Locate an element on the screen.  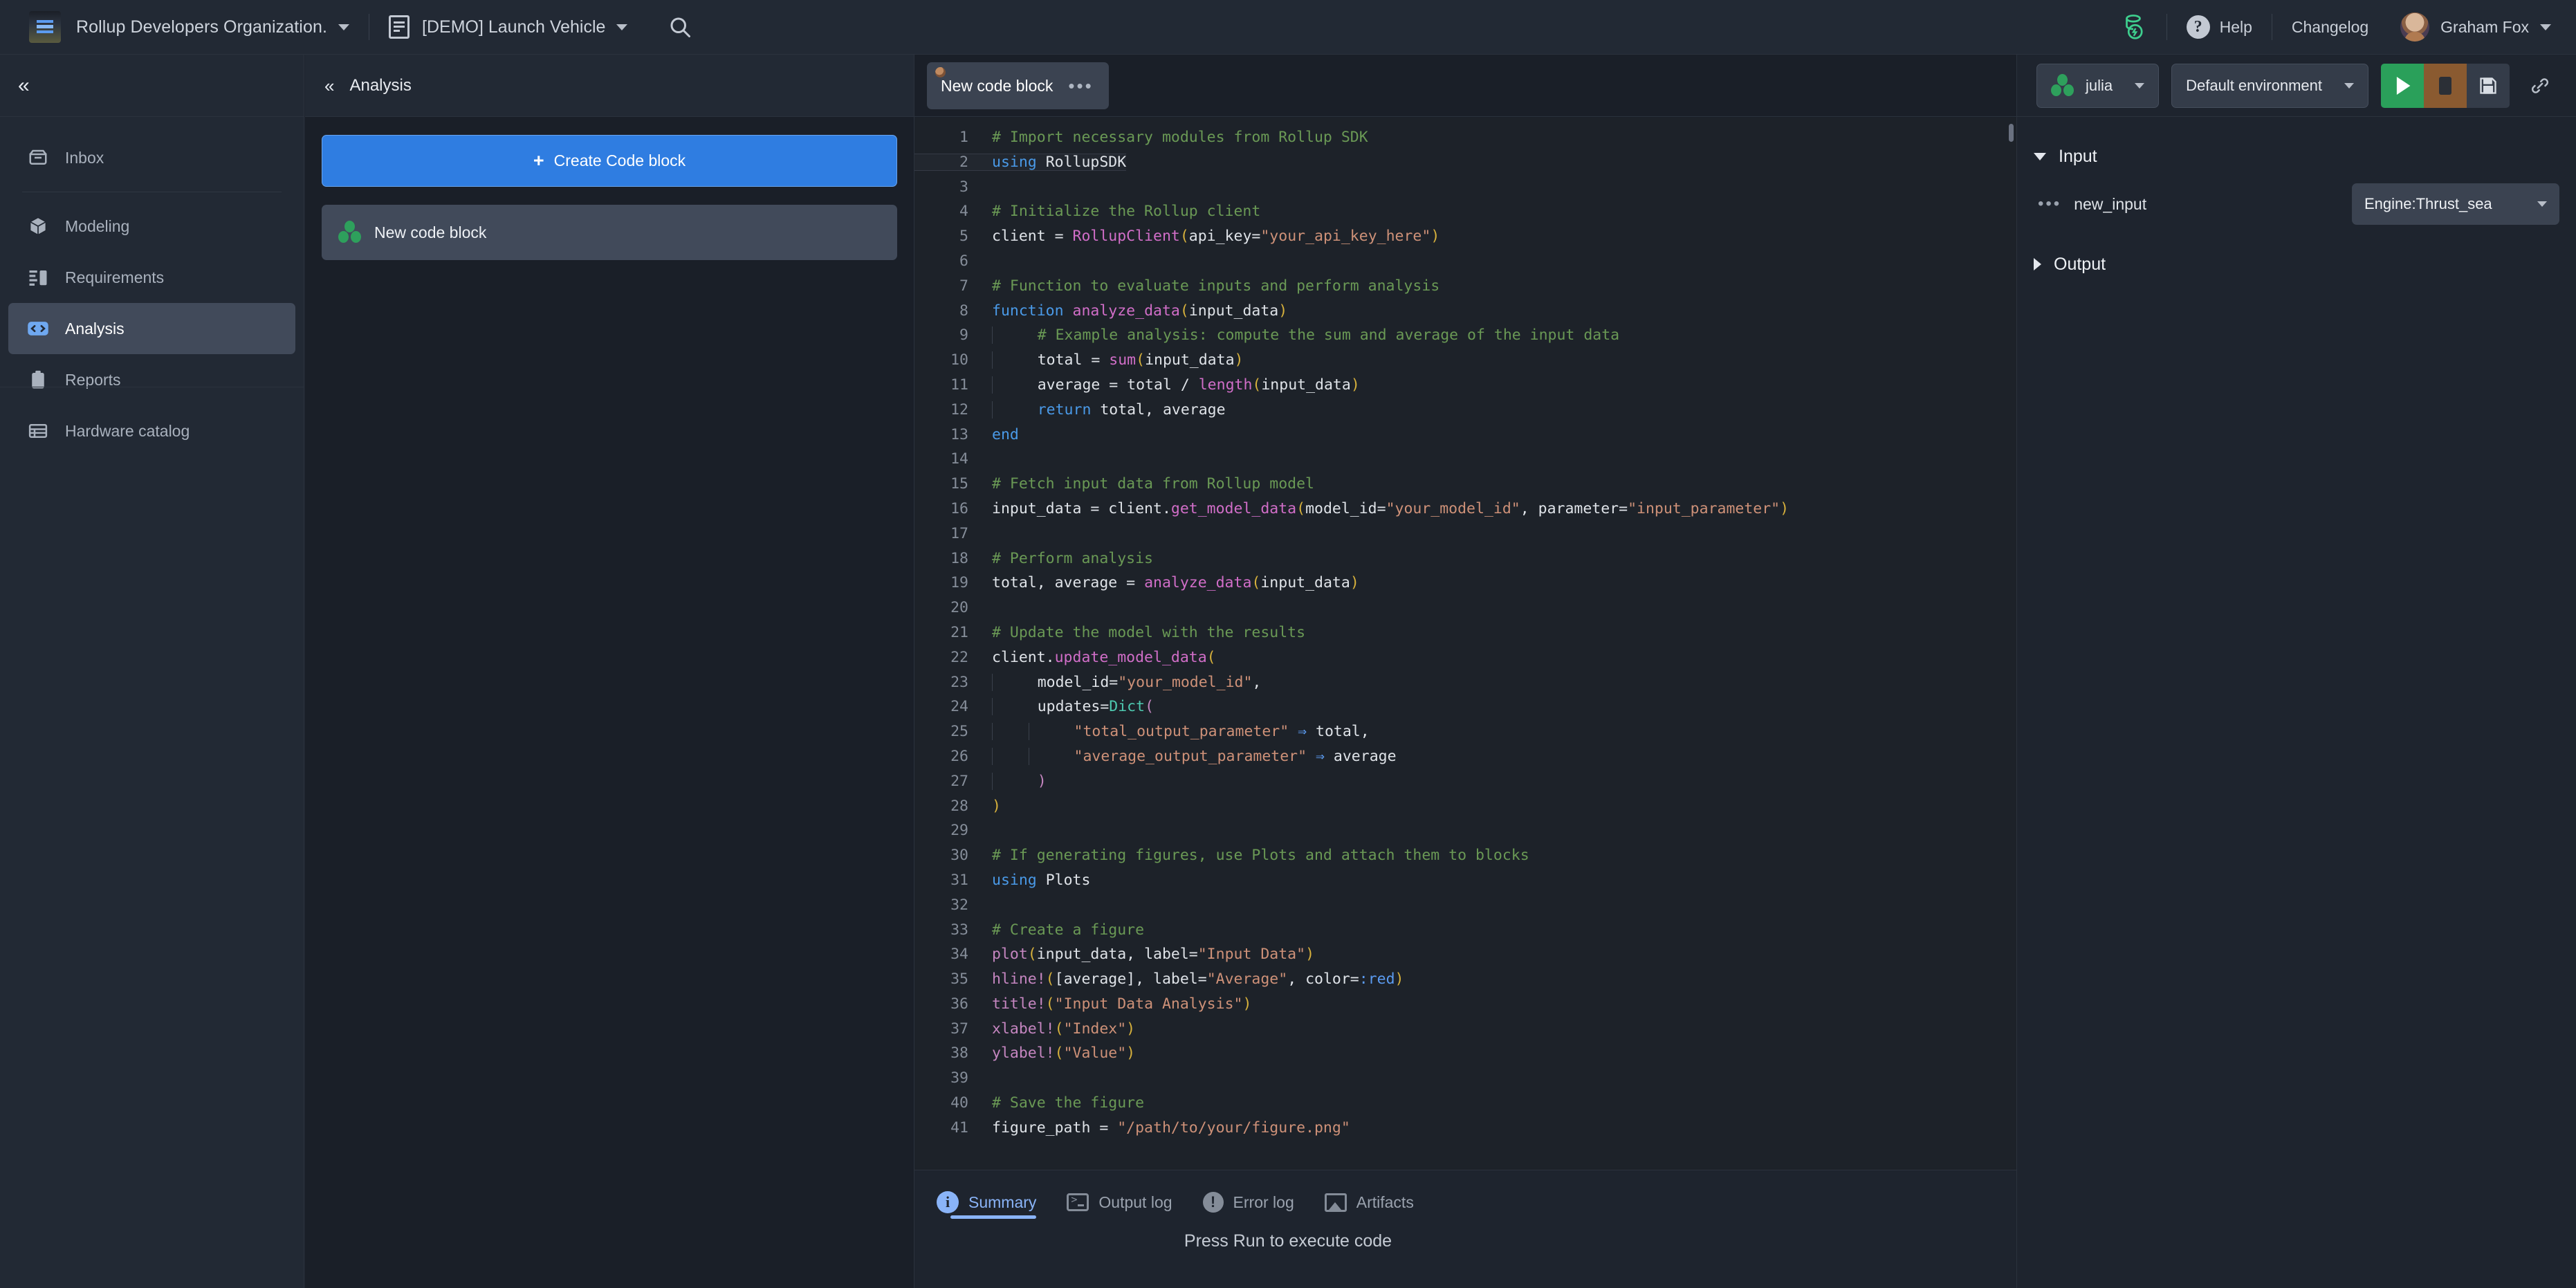
language-label: julia is located at coordinates (2099, 85).